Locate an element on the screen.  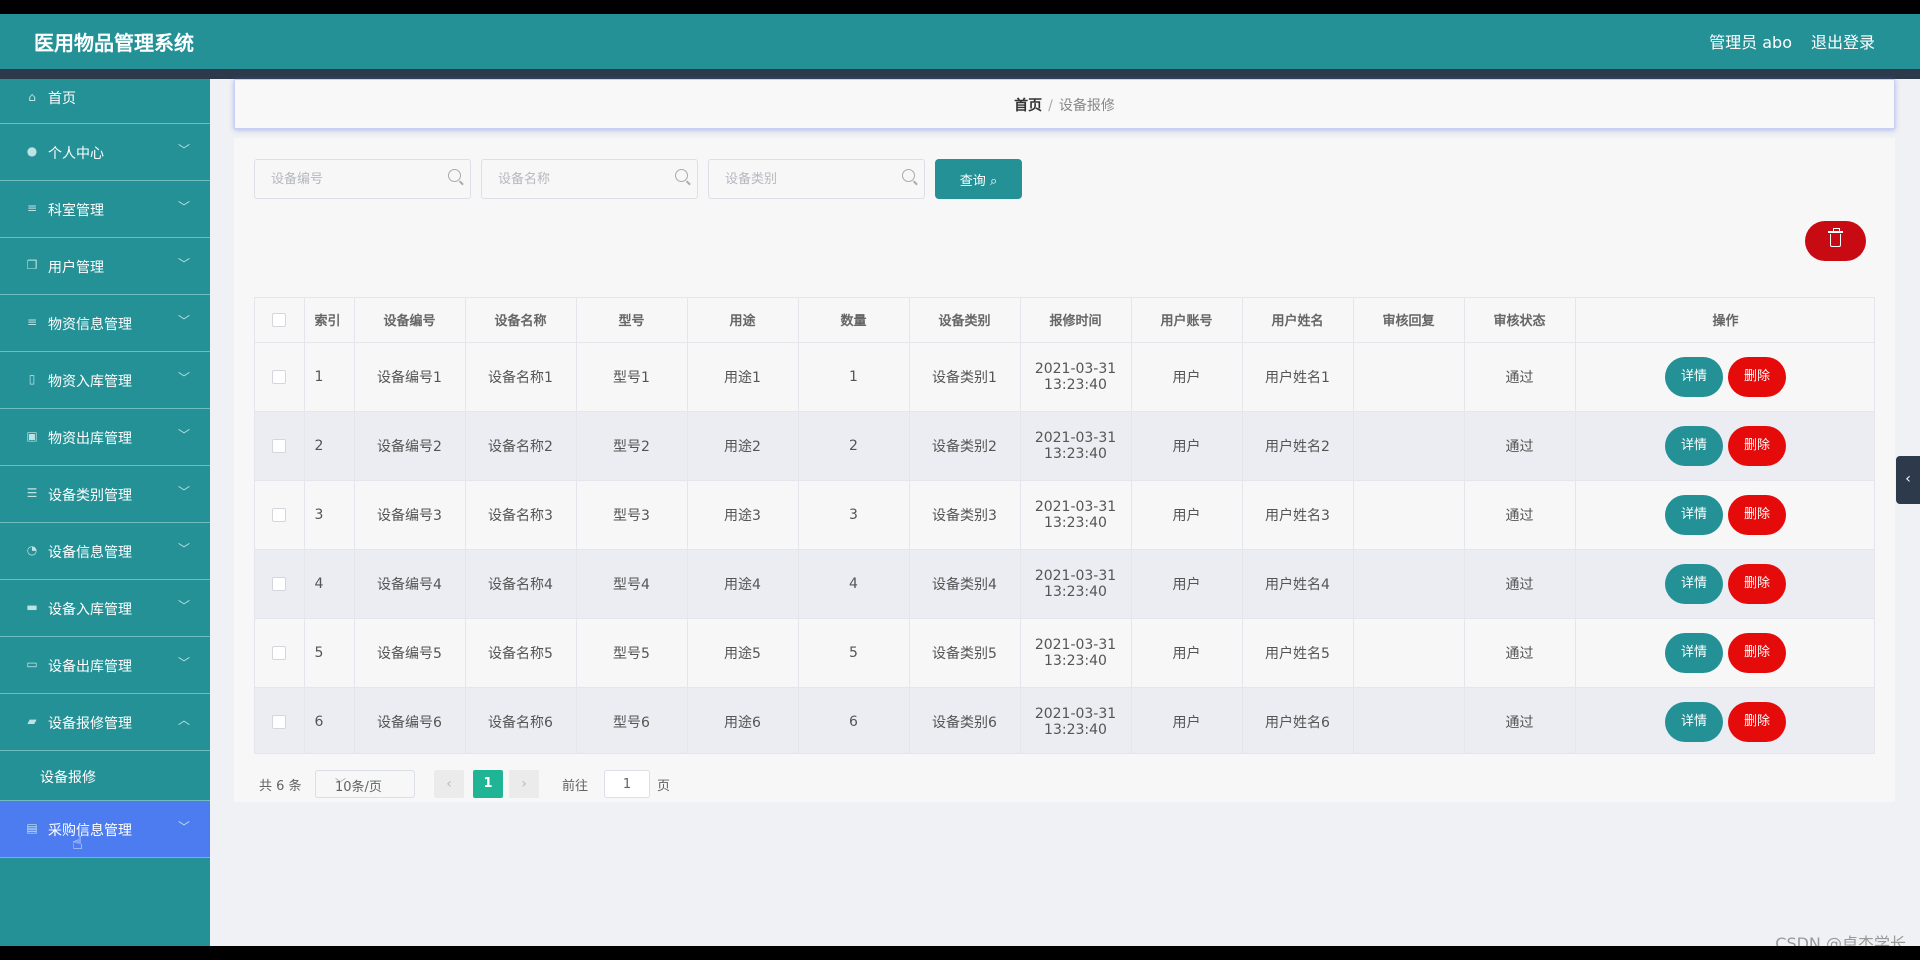
sidebar-item-label: 用户管理 is located at coordinates (76, 268).